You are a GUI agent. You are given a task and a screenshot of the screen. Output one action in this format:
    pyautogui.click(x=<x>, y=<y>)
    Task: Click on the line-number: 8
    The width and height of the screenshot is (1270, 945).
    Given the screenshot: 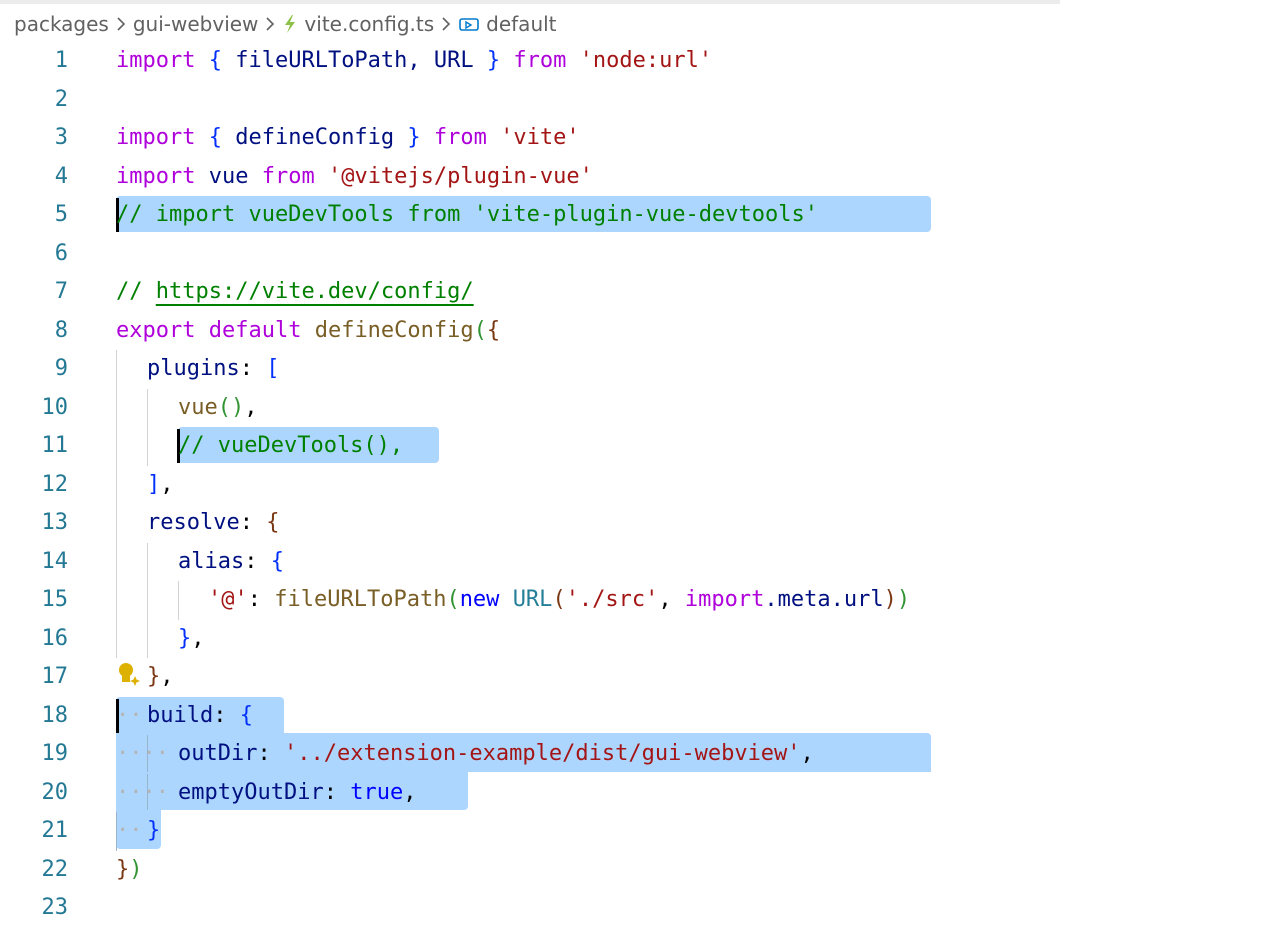 What is the action you would take?
    pyautogui.click(x=61, y=330)
    